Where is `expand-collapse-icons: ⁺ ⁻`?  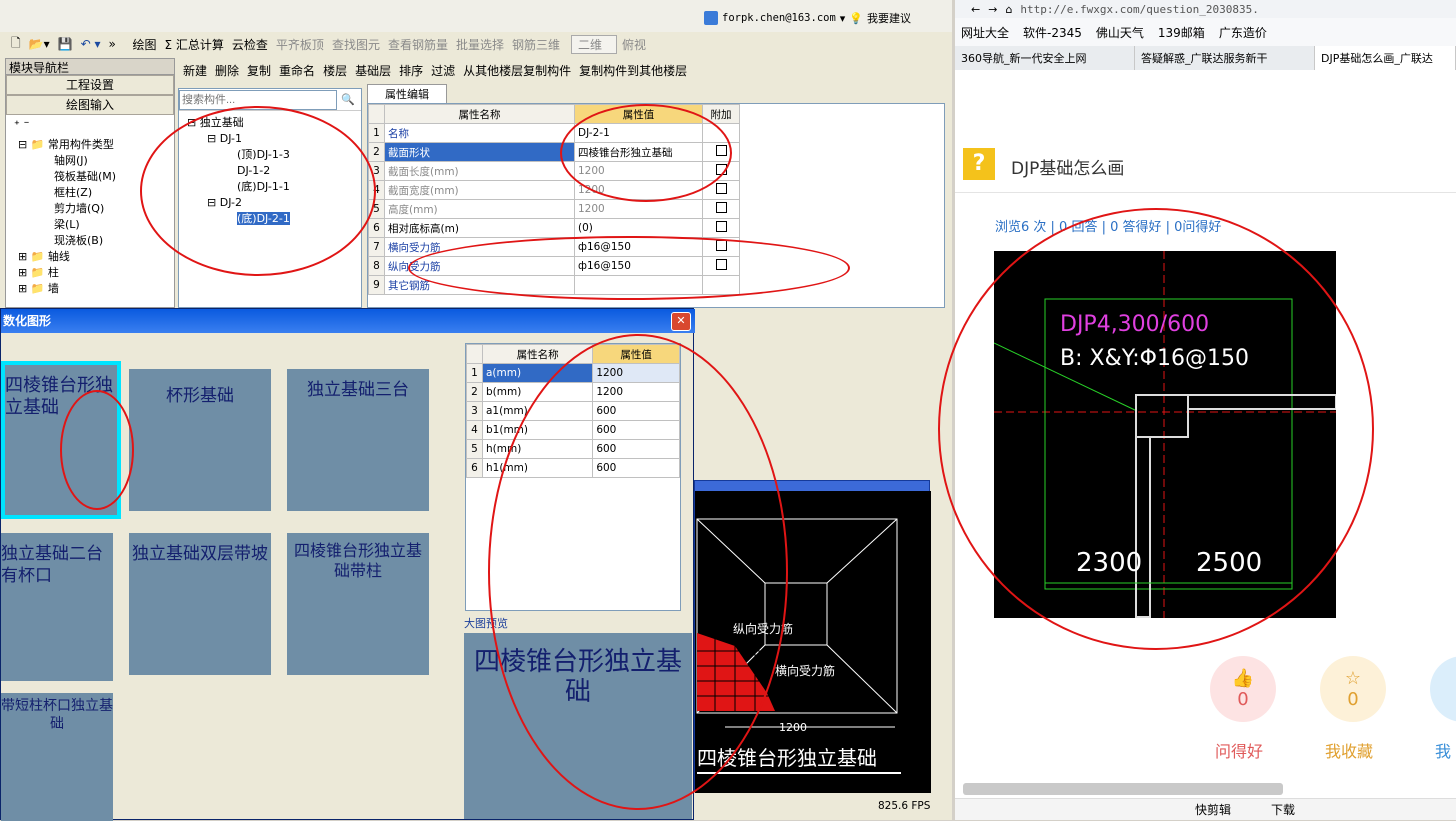 expand-collapse-icons: ⁺ ⁻ is located at coordinates (90, 126).